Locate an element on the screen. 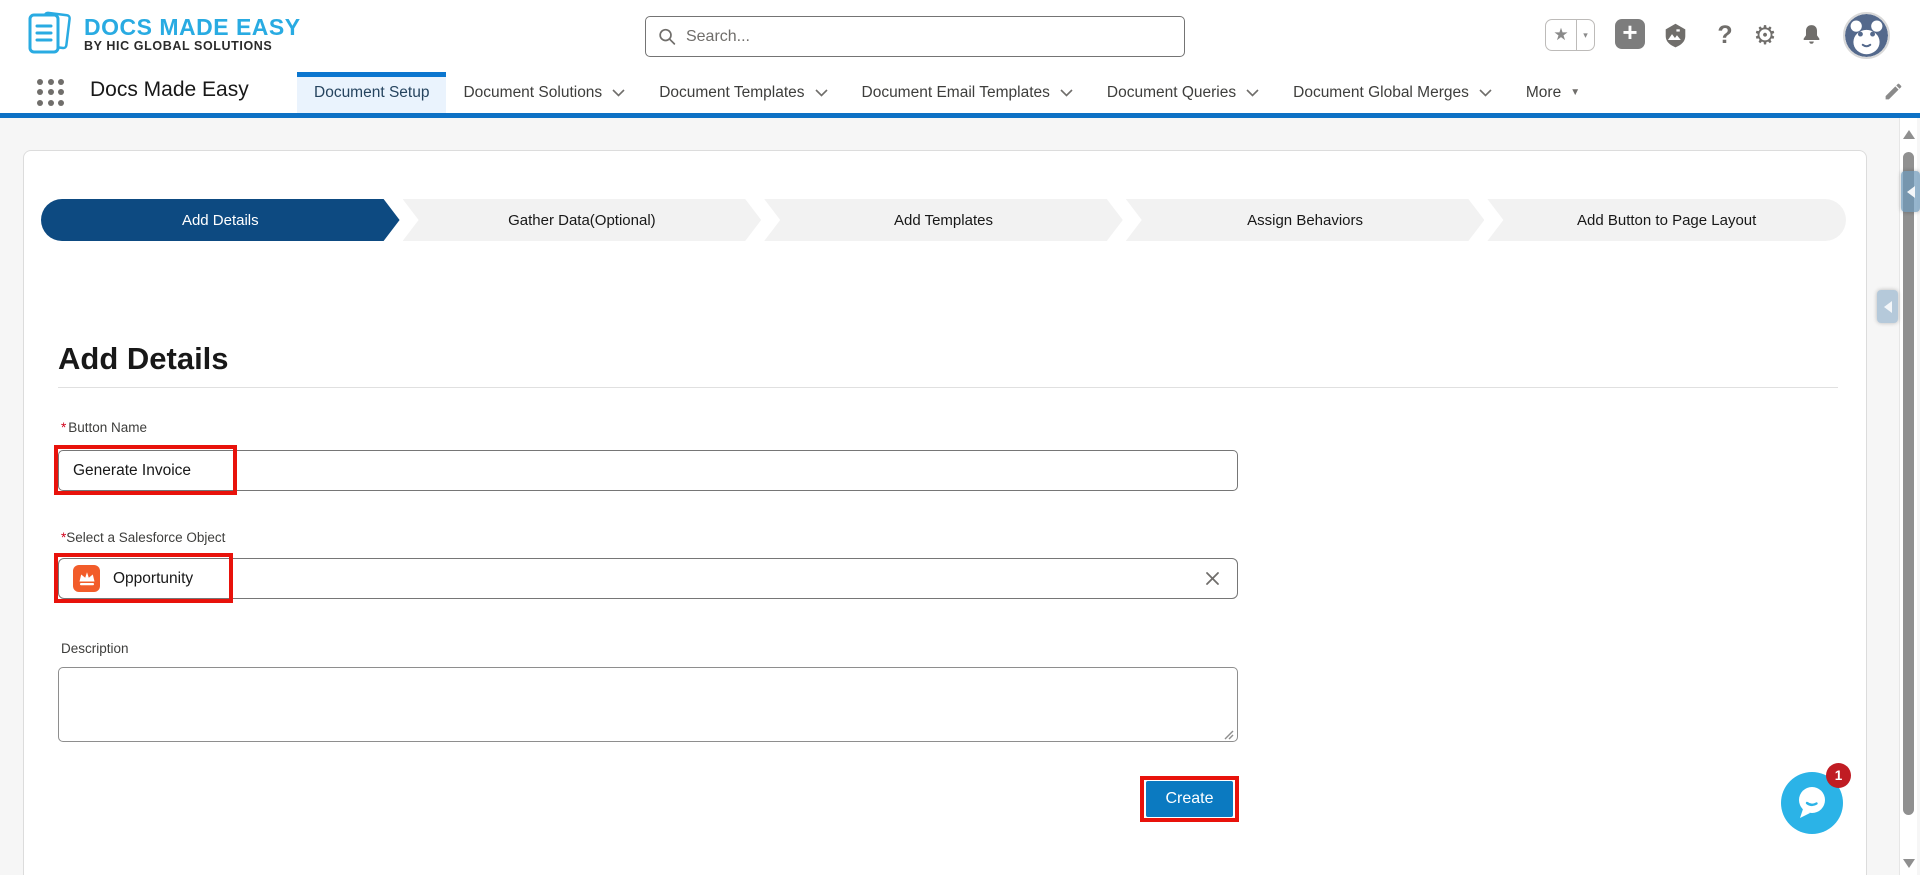  tab-document-setup: Document Setup is located at coordinates (372, 92).